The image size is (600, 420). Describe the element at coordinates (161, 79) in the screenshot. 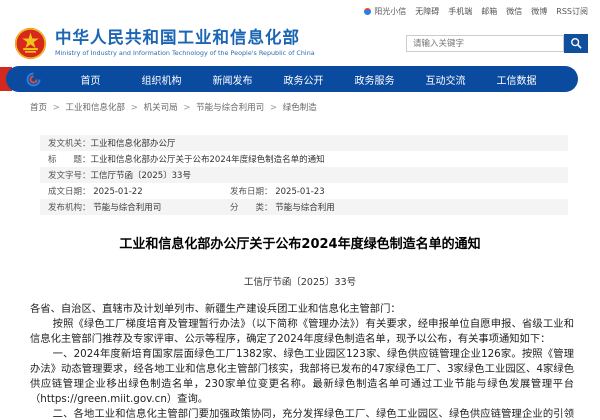

I see `nav-item-organization: 组织机构` at that location.